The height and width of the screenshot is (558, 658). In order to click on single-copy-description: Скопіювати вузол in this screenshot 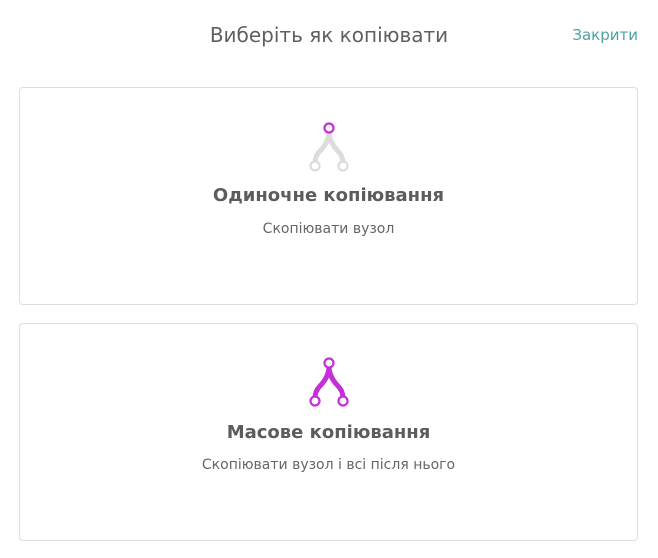, I will do `click(328, 229)`.